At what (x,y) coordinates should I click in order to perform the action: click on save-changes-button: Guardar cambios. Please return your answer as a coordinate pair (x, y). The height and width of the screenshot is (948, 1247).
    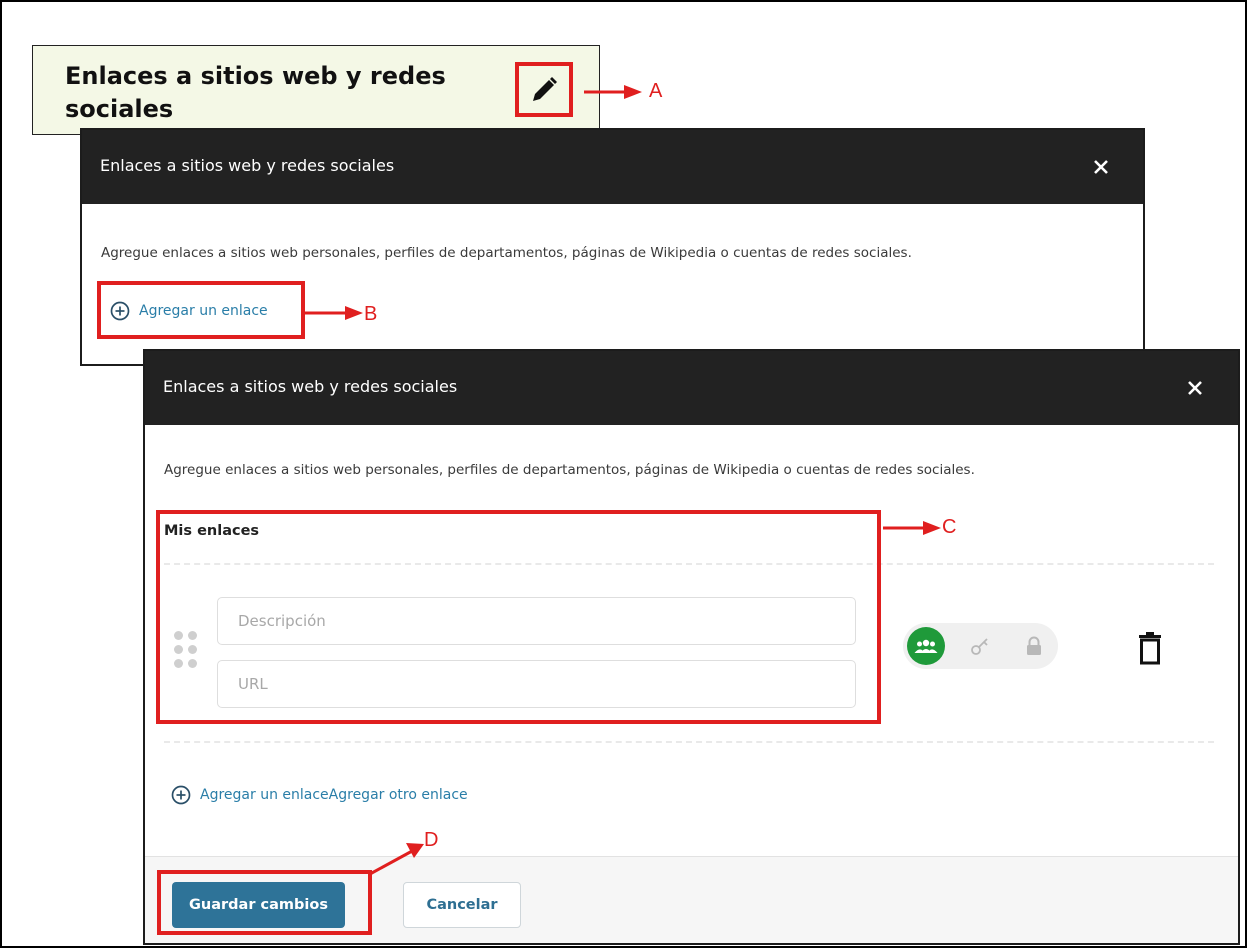
    Looking at the image, I should click on (258, 905).